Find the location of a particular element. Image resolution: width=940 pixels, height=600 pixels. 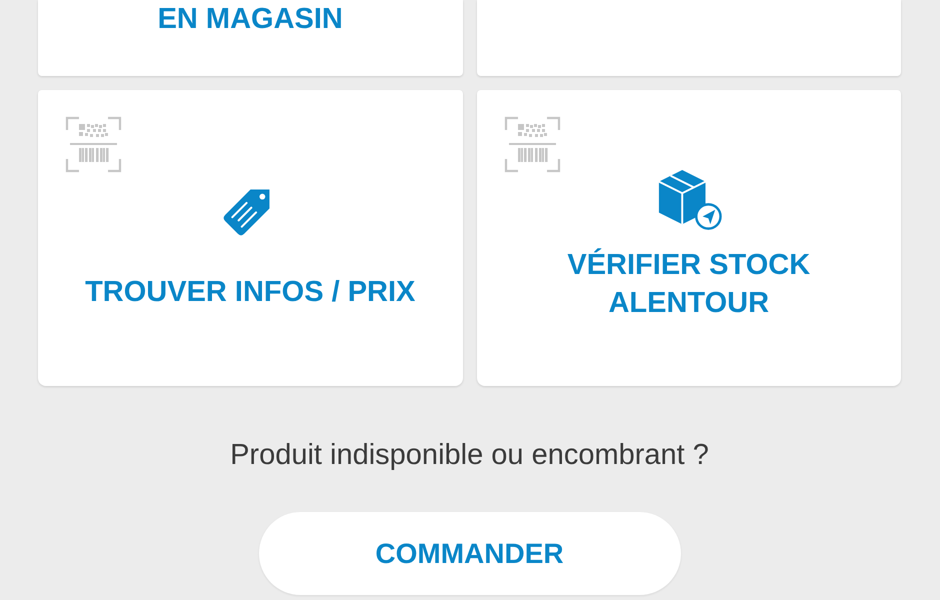

action-tile: EN MAGASIN is located at coordinates (250, 38).